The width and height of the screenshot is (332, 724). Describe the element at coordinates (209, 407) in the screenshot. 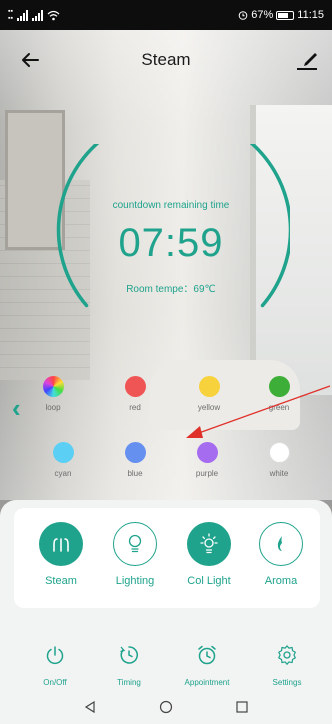

I see `color-label: yellow` at that location.